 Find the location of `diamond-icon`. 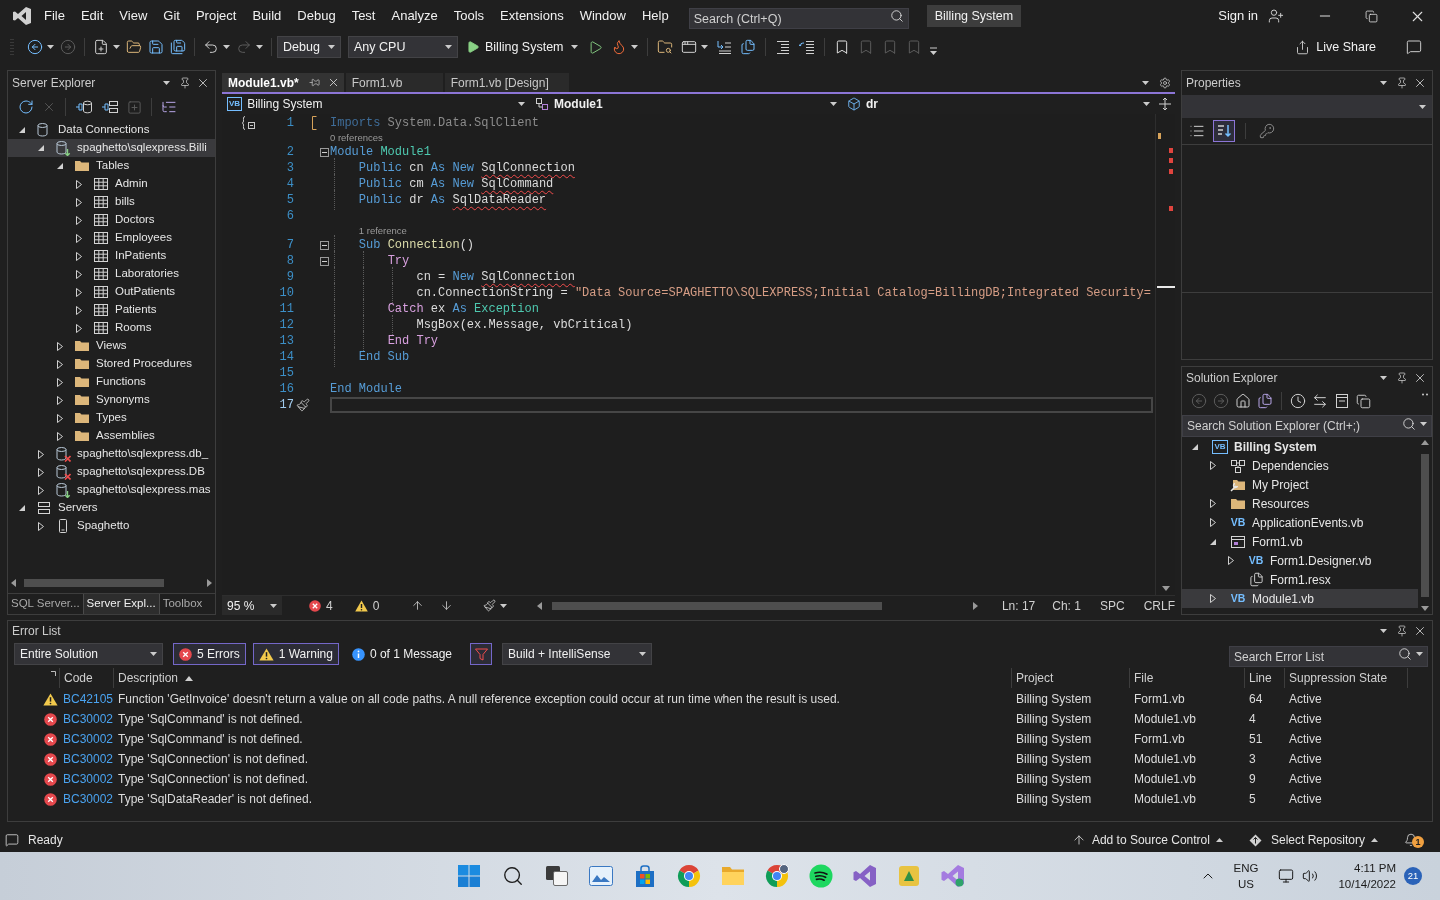

diamond-icon is located at coordinates (1255, 840).